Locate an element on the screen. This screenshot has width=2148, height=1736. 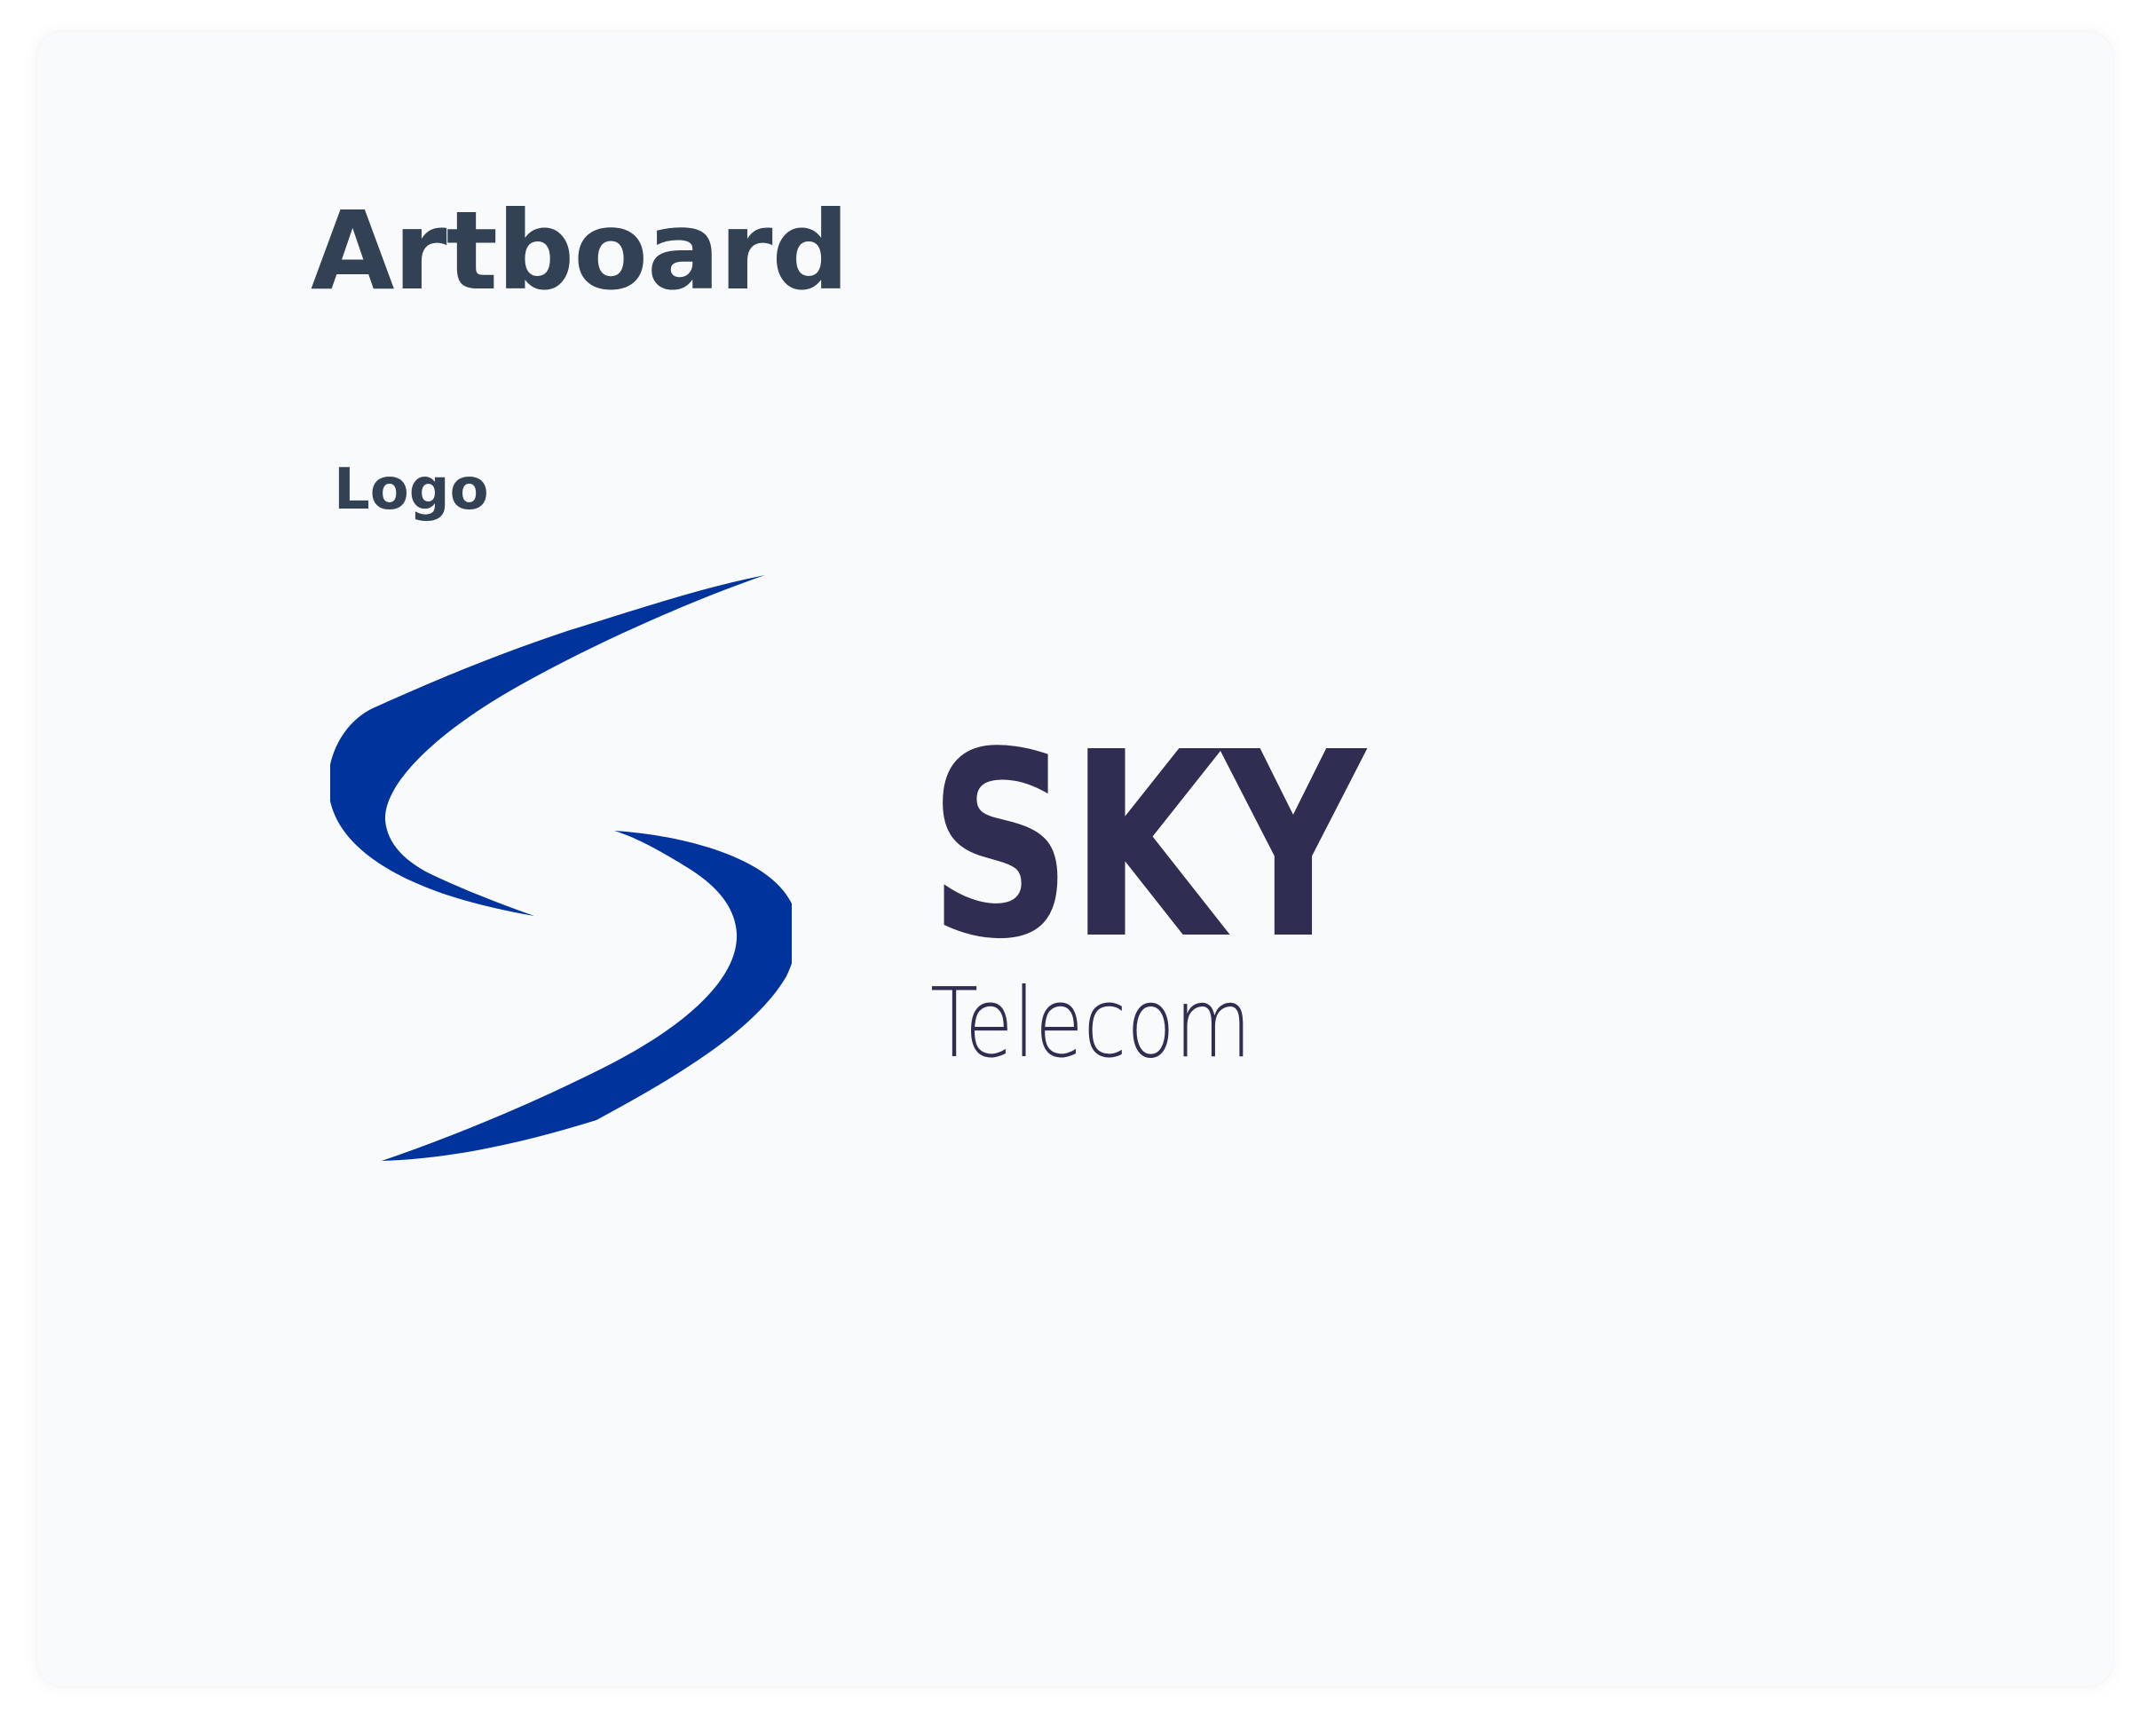
wordmark-telecom: Telecom is located at coordinates (1091, 1023).